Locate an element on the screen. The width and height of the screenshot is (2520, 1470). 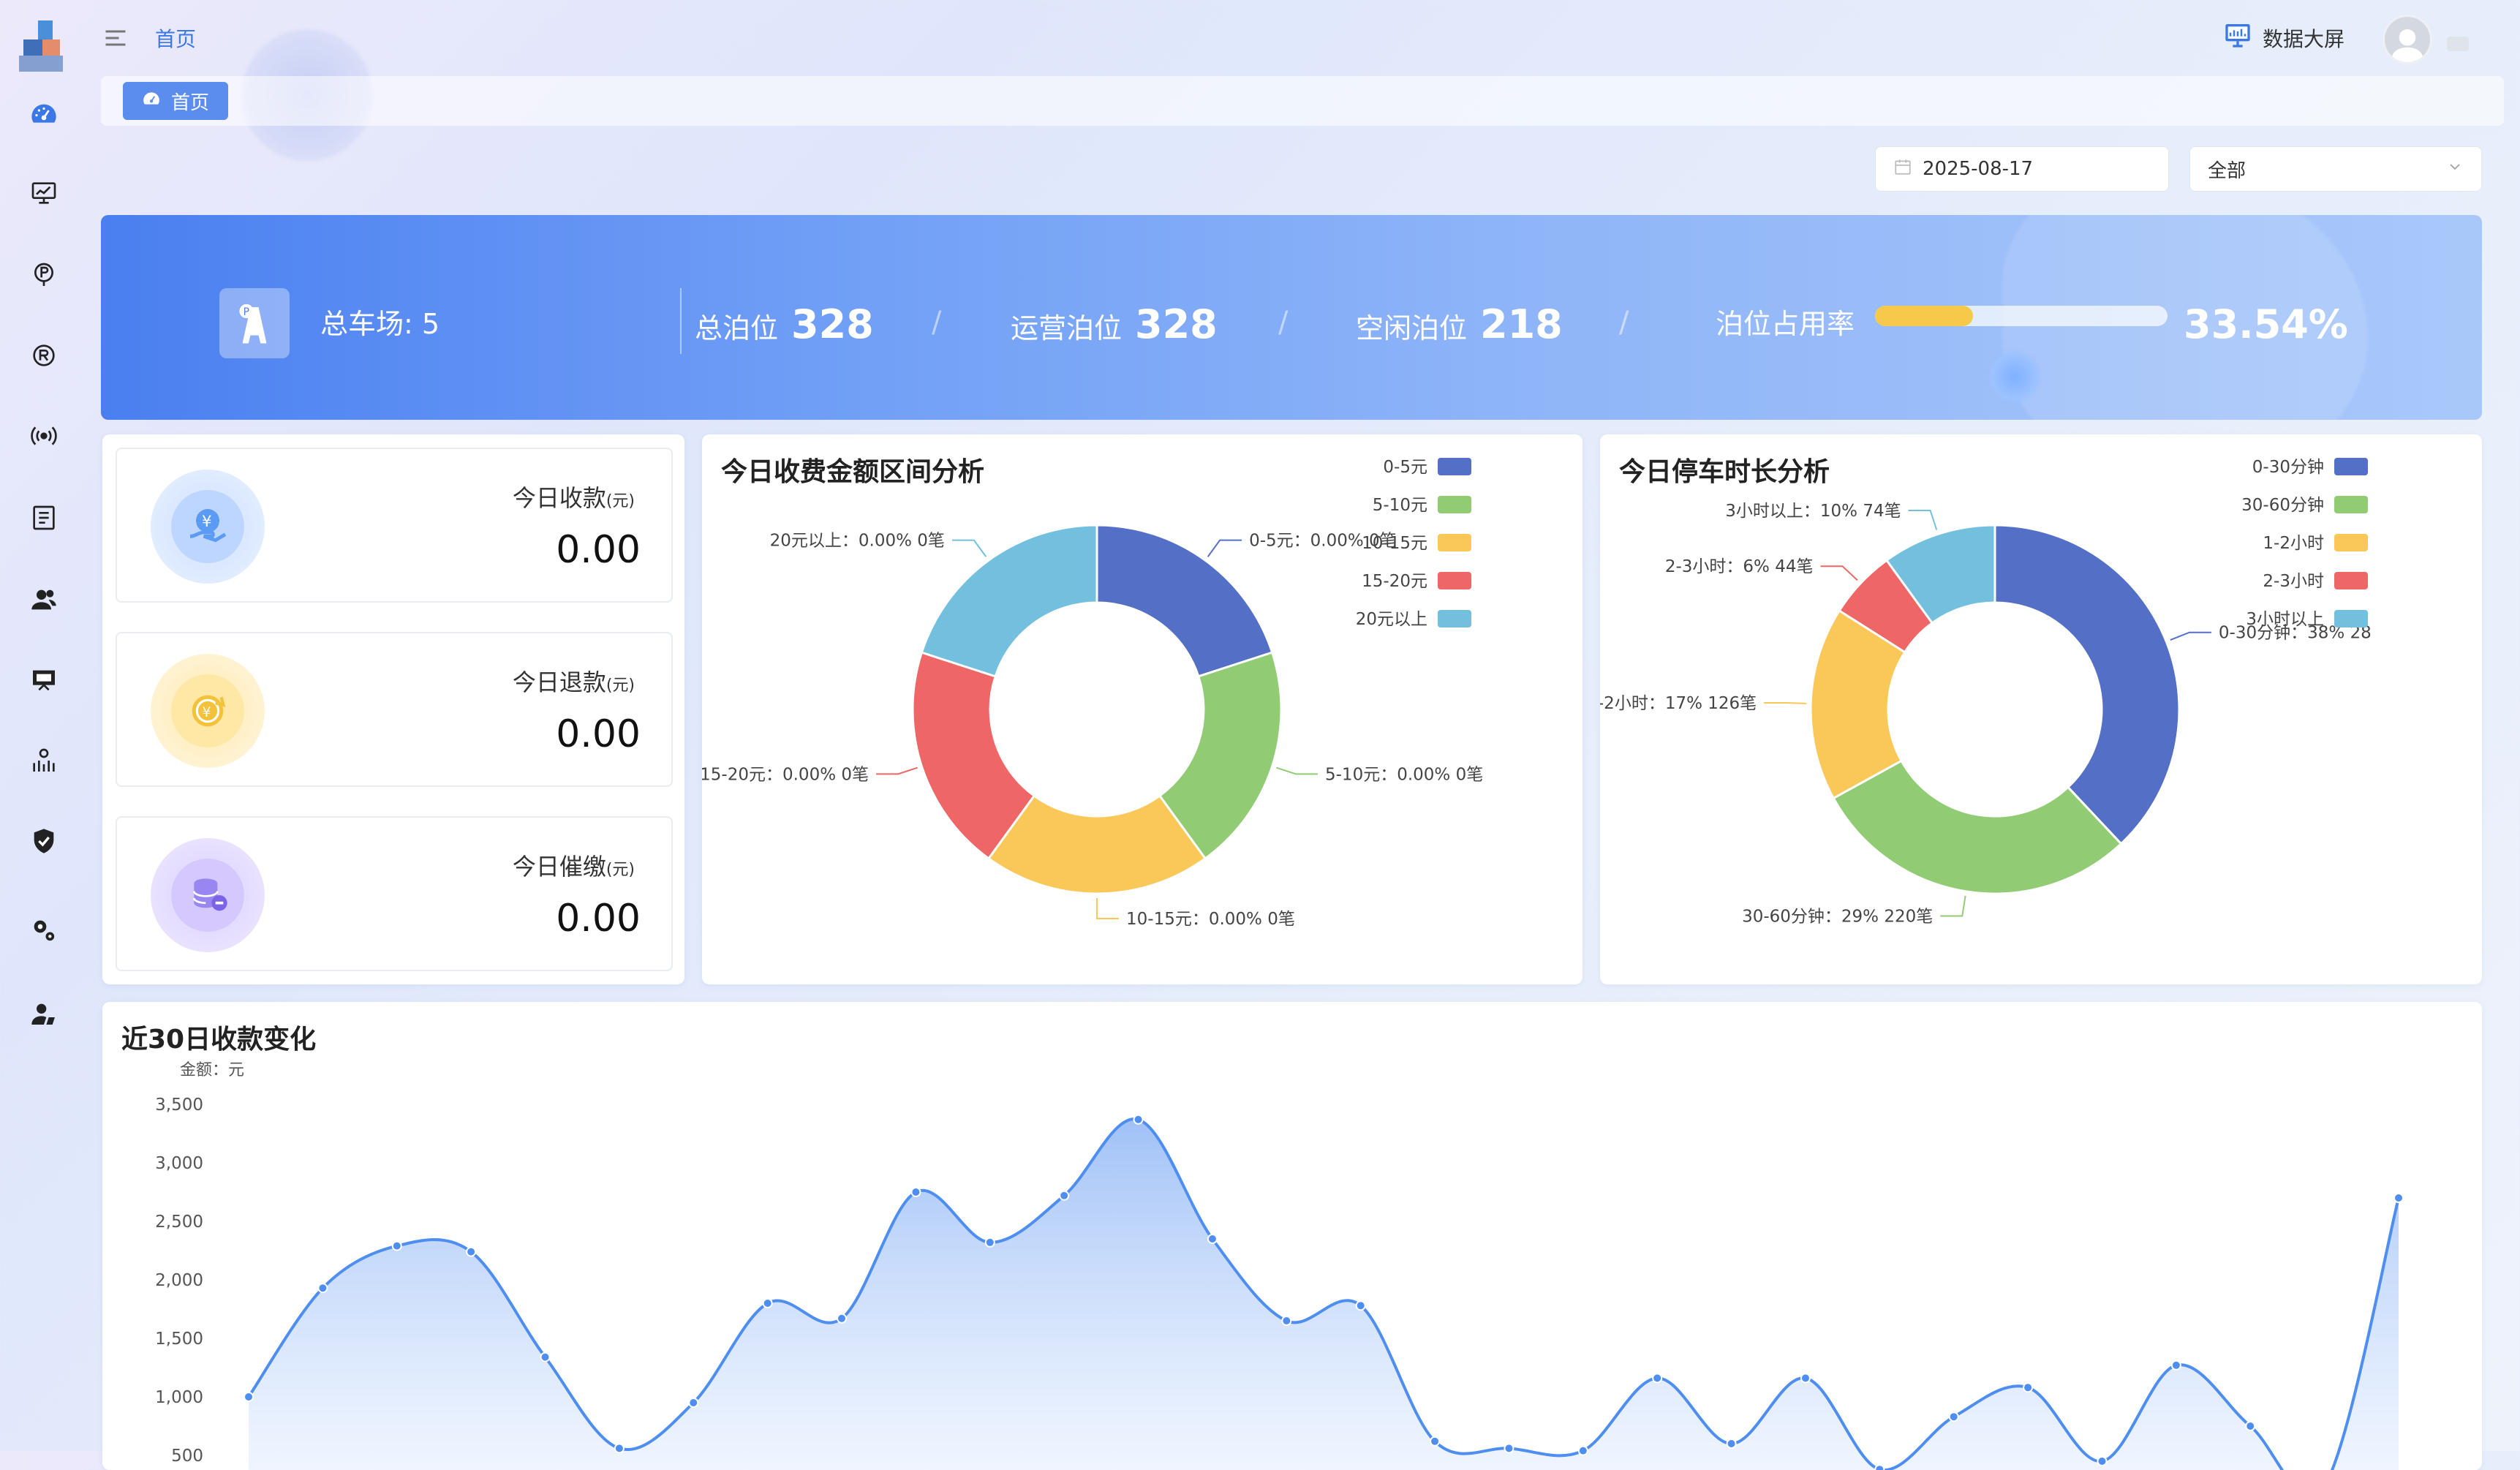
y-tick-label: 1,000 is located at coordinates (179, 1397).